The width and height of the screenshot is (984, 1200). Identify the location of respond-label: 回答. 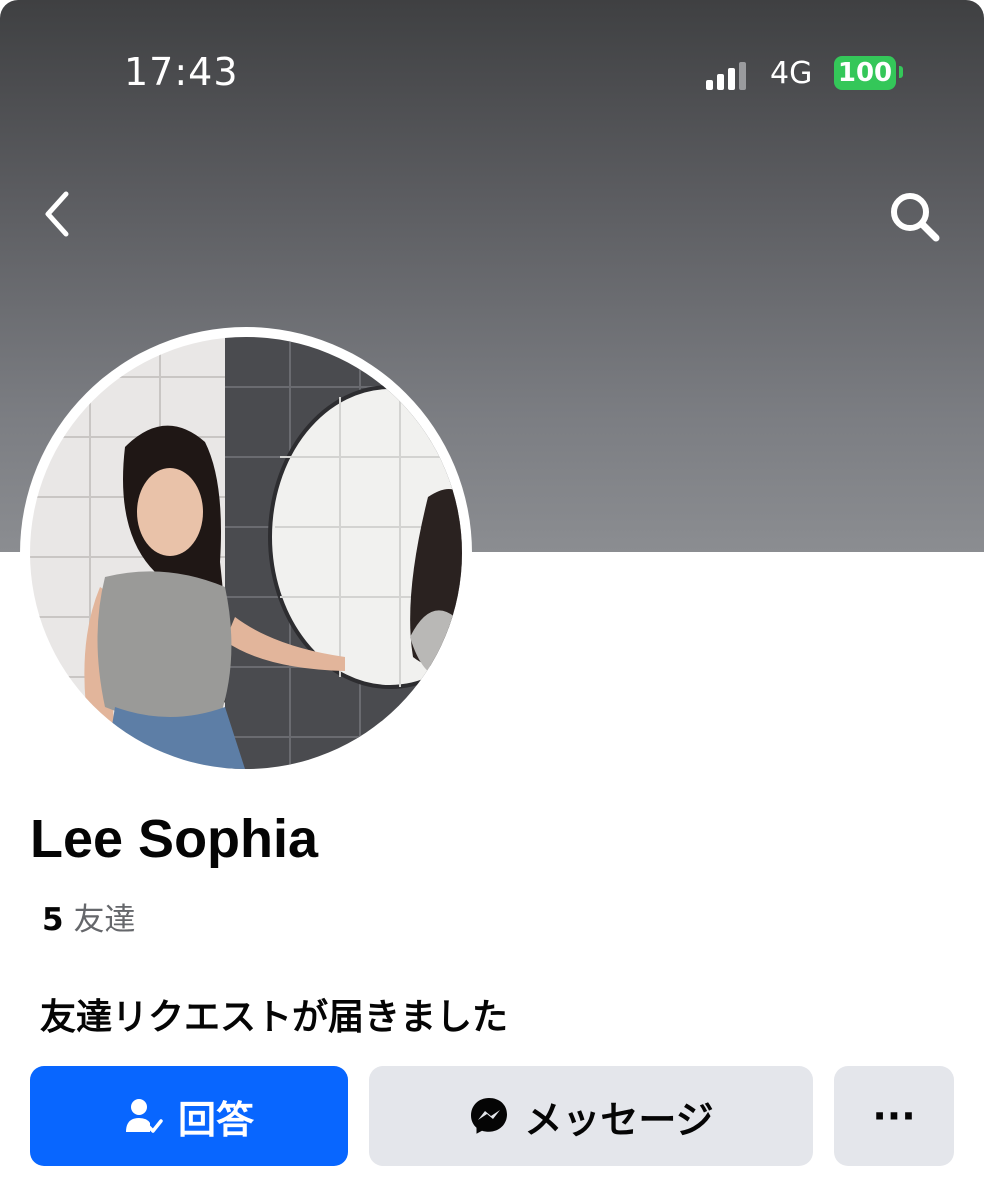
(215, 1119).